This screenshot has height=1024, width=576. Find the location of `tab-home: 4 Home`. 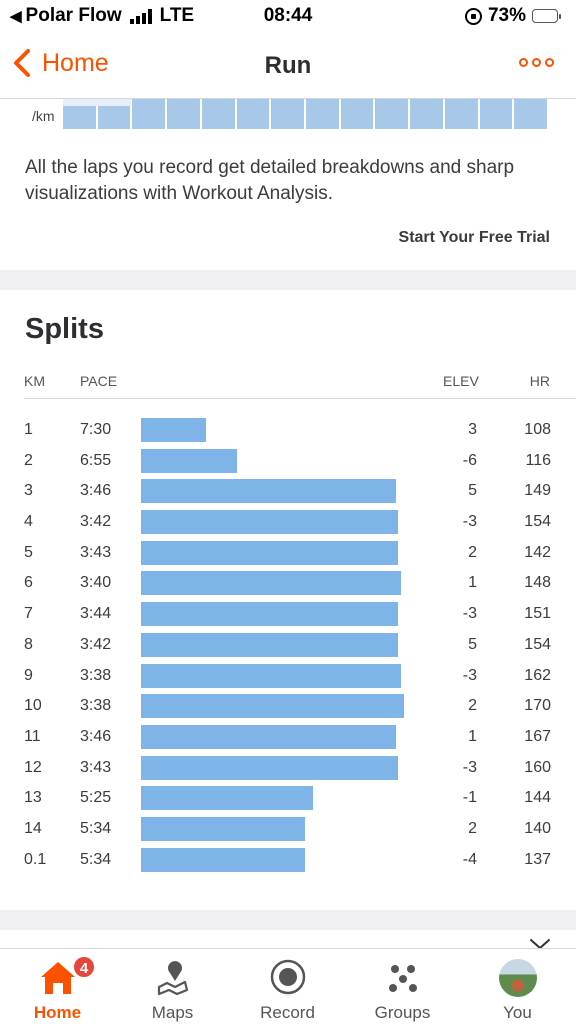

tab-home: 4 Home is located at coordinates (57, 986).